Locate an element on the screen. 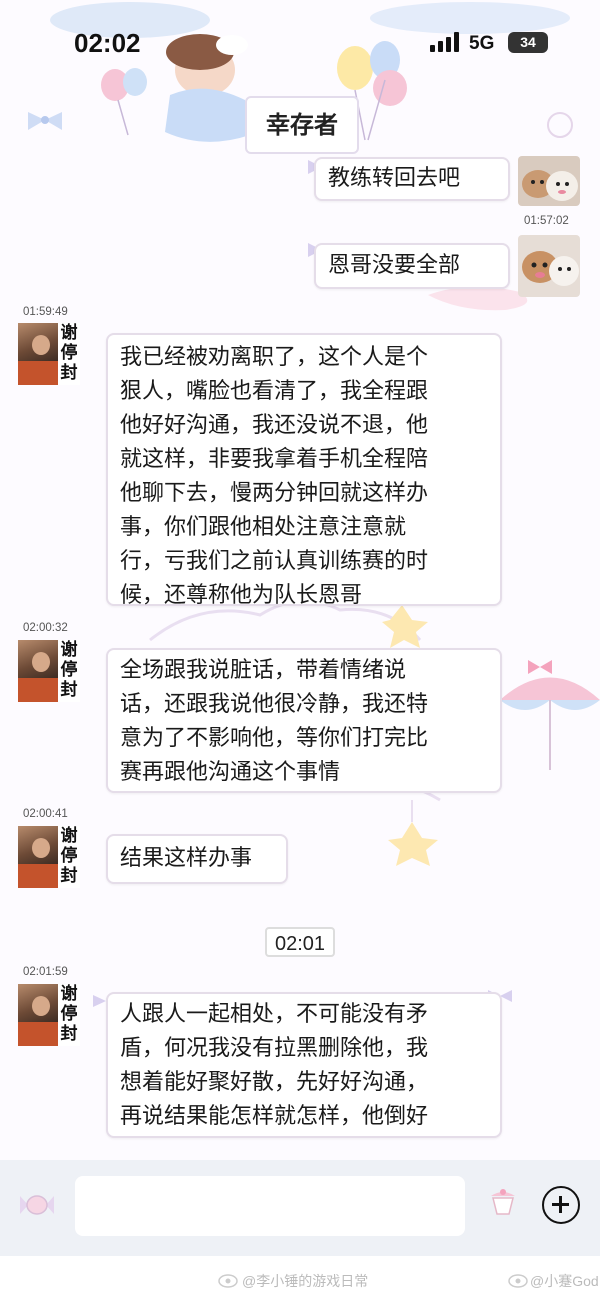  message-timestamp: 02:00:41 is located at coordinates (45, 814).